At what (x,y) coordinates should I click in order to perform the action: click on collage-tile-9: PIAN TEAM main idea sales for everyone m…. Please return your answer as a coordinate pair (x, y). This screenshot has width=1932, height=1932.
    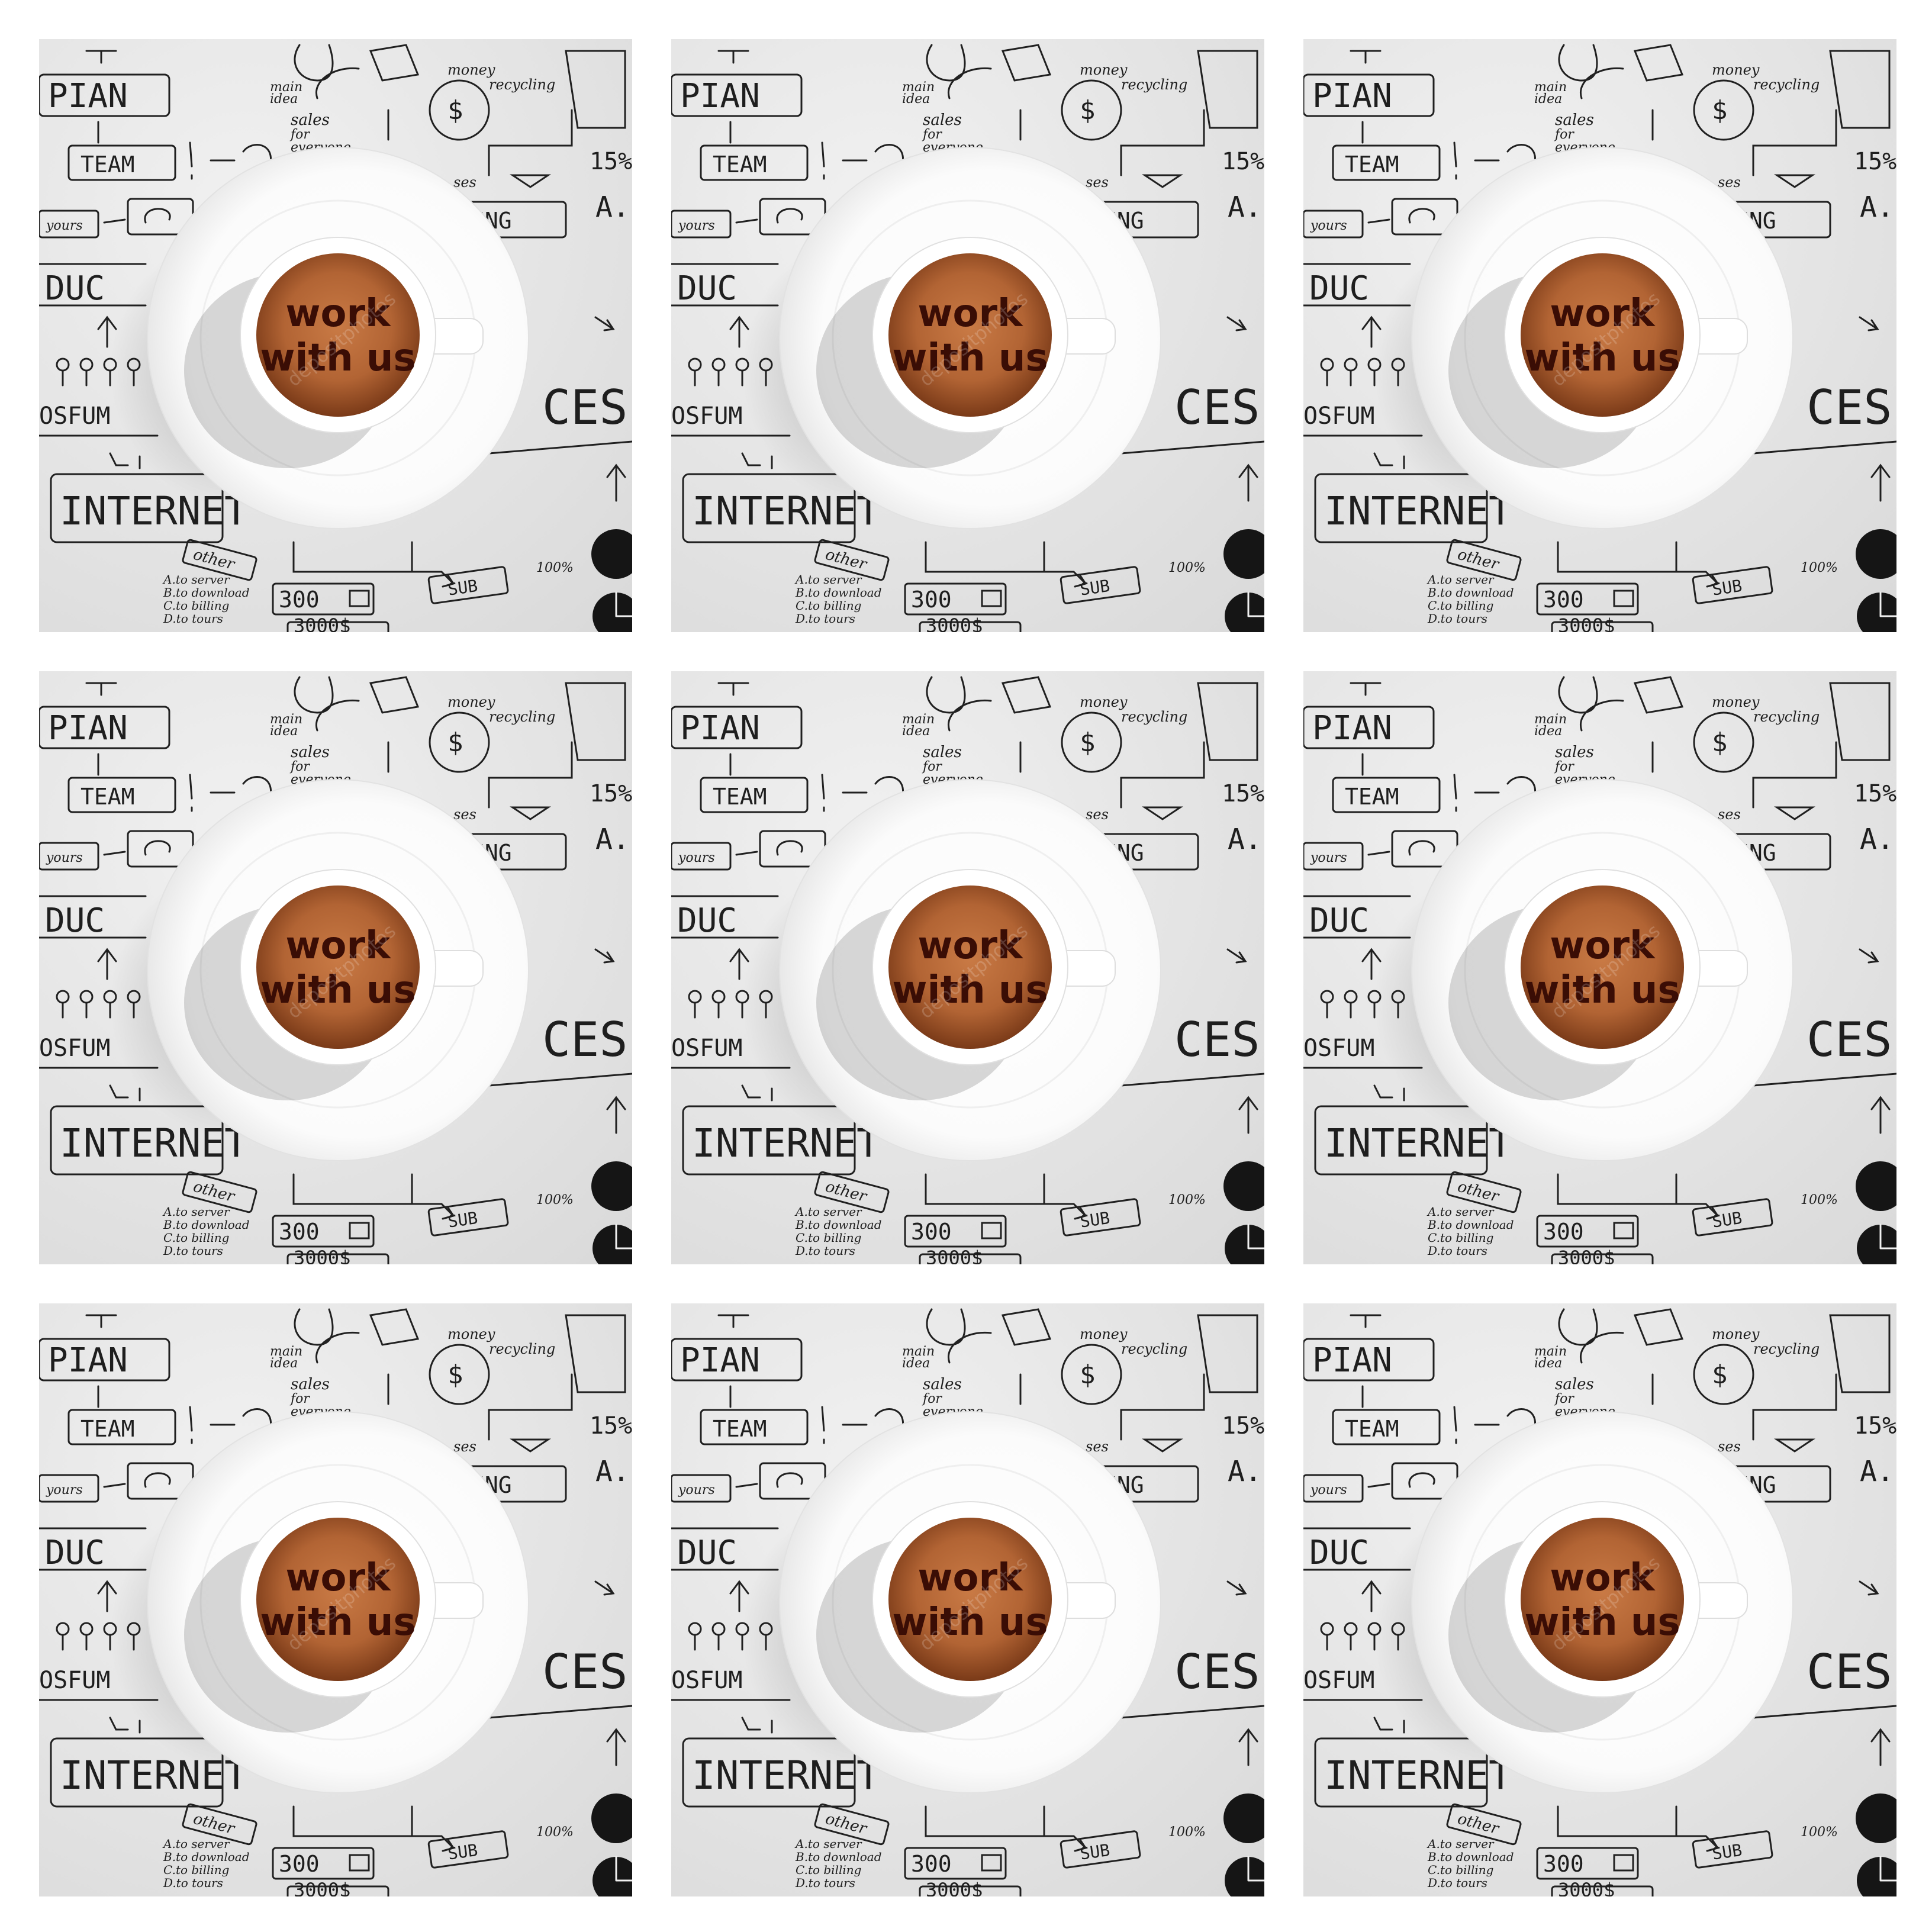
    Looking at the image, I should click on (1599, 1599).